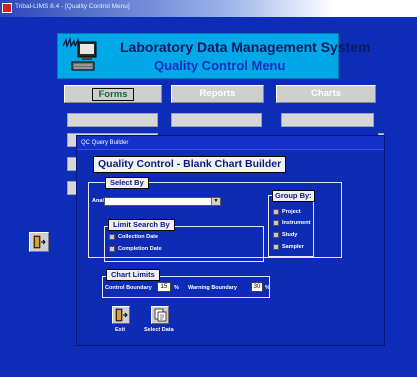 The width and height of the screenshot is (417, 377). Describe the element at coordinates (120, 330) in the screenshot. I see `exit-label: Exit` at that location.